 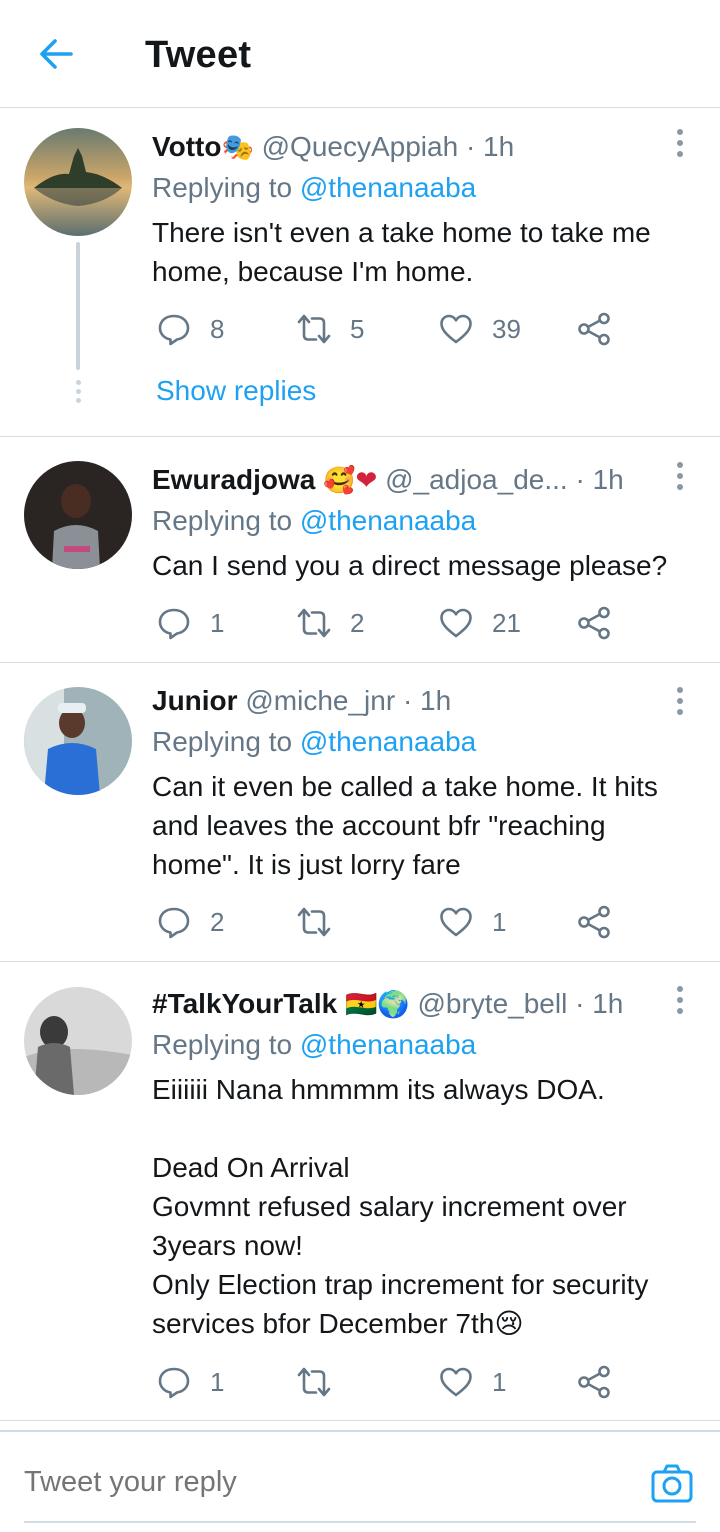 What do you see at coordinates (320, 700) in the screenshot?
I see `user-handle: @miche_jnr` at bounding box center [320, 700].